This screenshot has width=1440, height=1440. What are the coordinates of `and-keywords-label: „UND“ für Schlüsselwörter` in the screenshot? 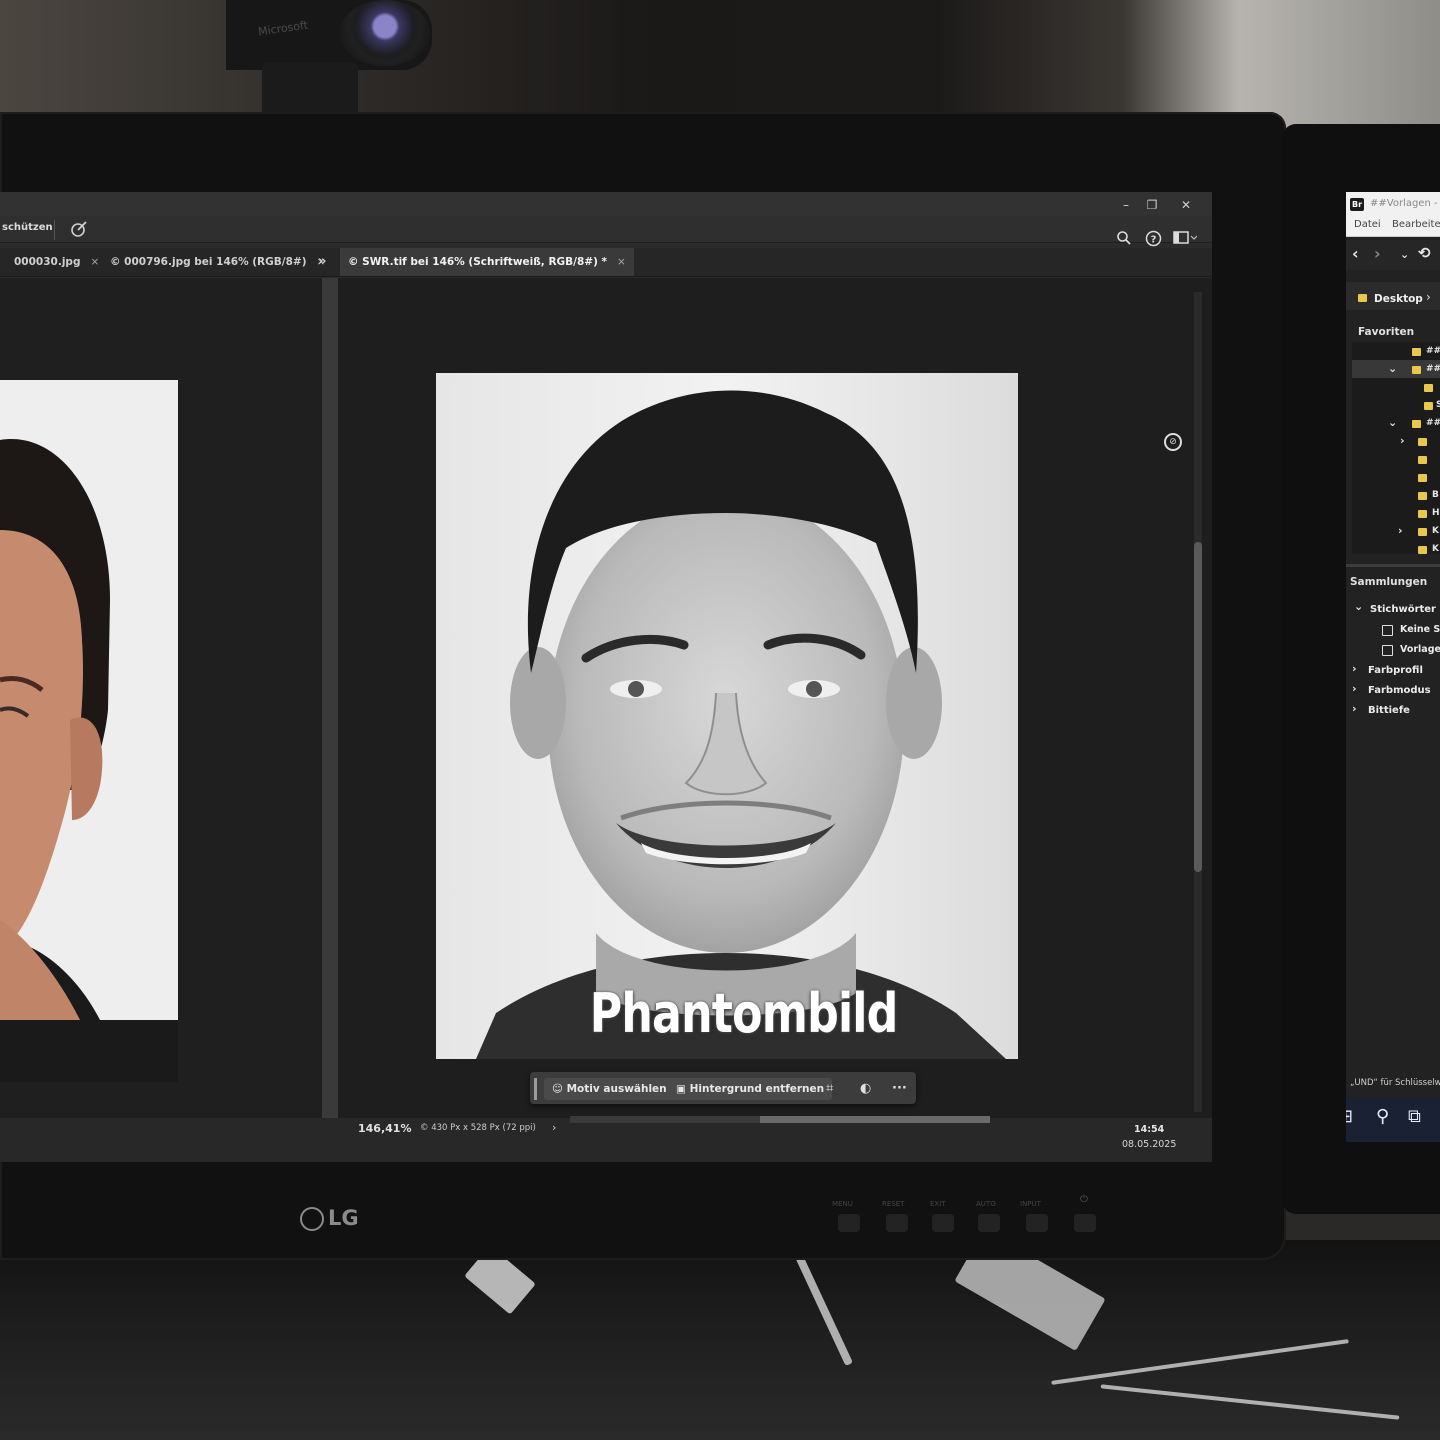 It's located at (1395, 1083).